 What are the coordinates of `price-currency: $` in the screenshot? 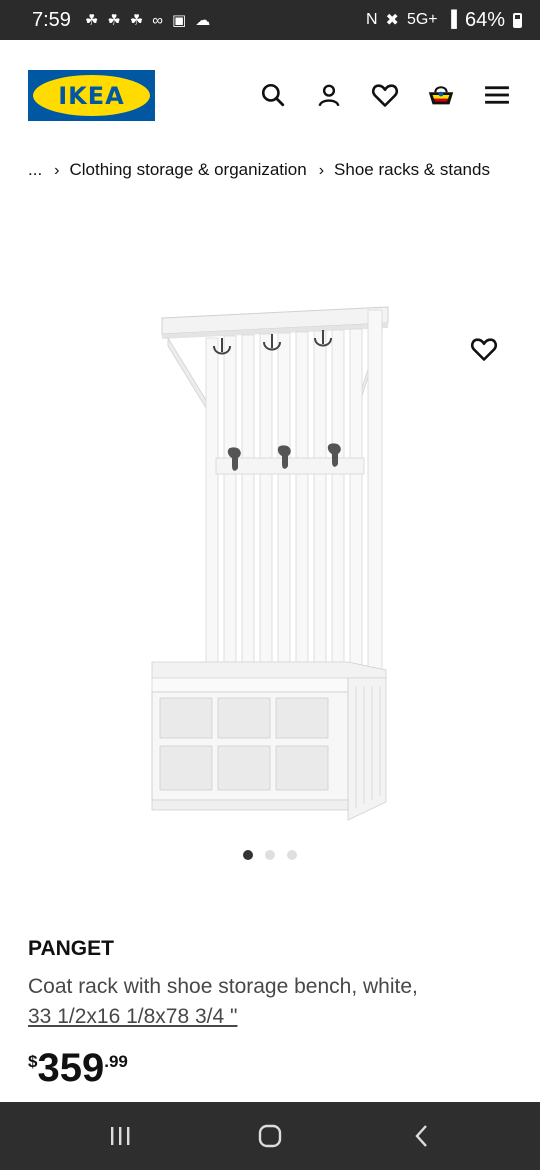 It's located at (33, 1061).